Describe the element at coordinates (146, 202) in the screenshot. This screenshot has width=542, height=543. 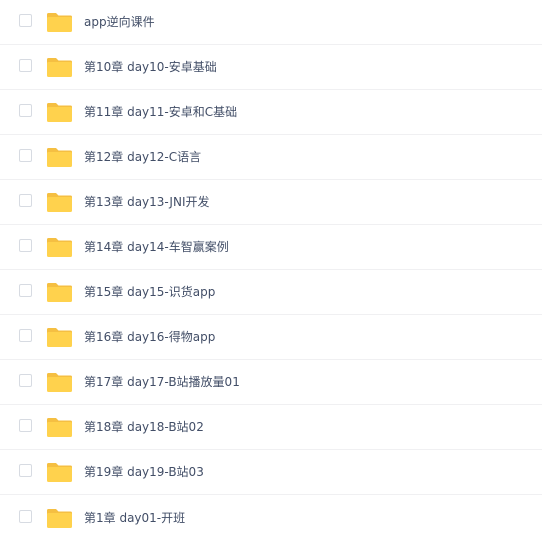
I see `folder-name: 第13章 day13-JNI开发` at that location.